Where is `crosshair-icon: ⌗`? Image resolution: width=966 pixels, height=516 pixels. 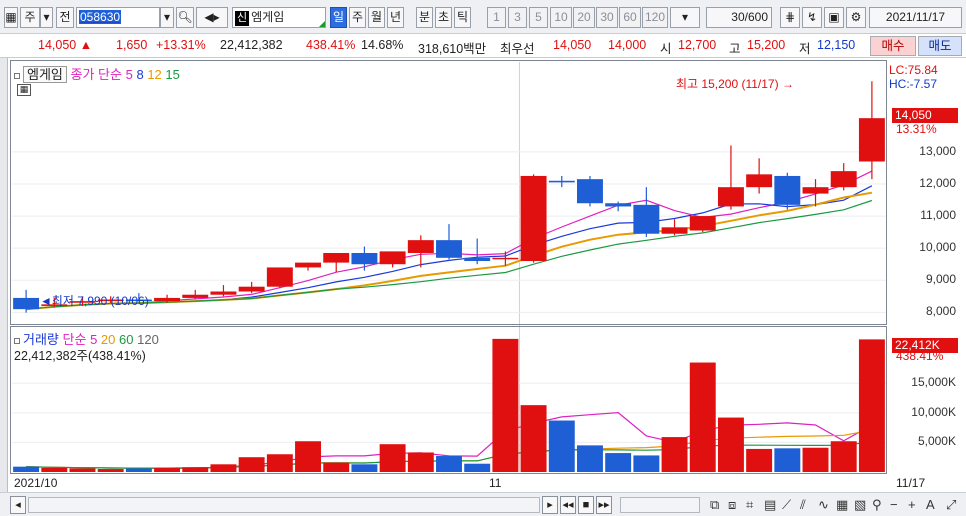 crosshair-icon: ⌗ is located at coordinates (749, 505).